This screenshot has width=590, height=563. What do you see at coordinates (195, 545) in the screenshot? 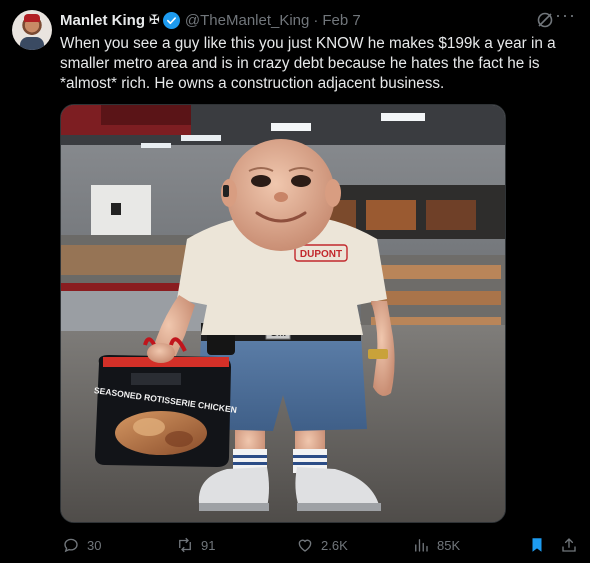
I see `repost-button: 91` at bounding box center [195, 545].